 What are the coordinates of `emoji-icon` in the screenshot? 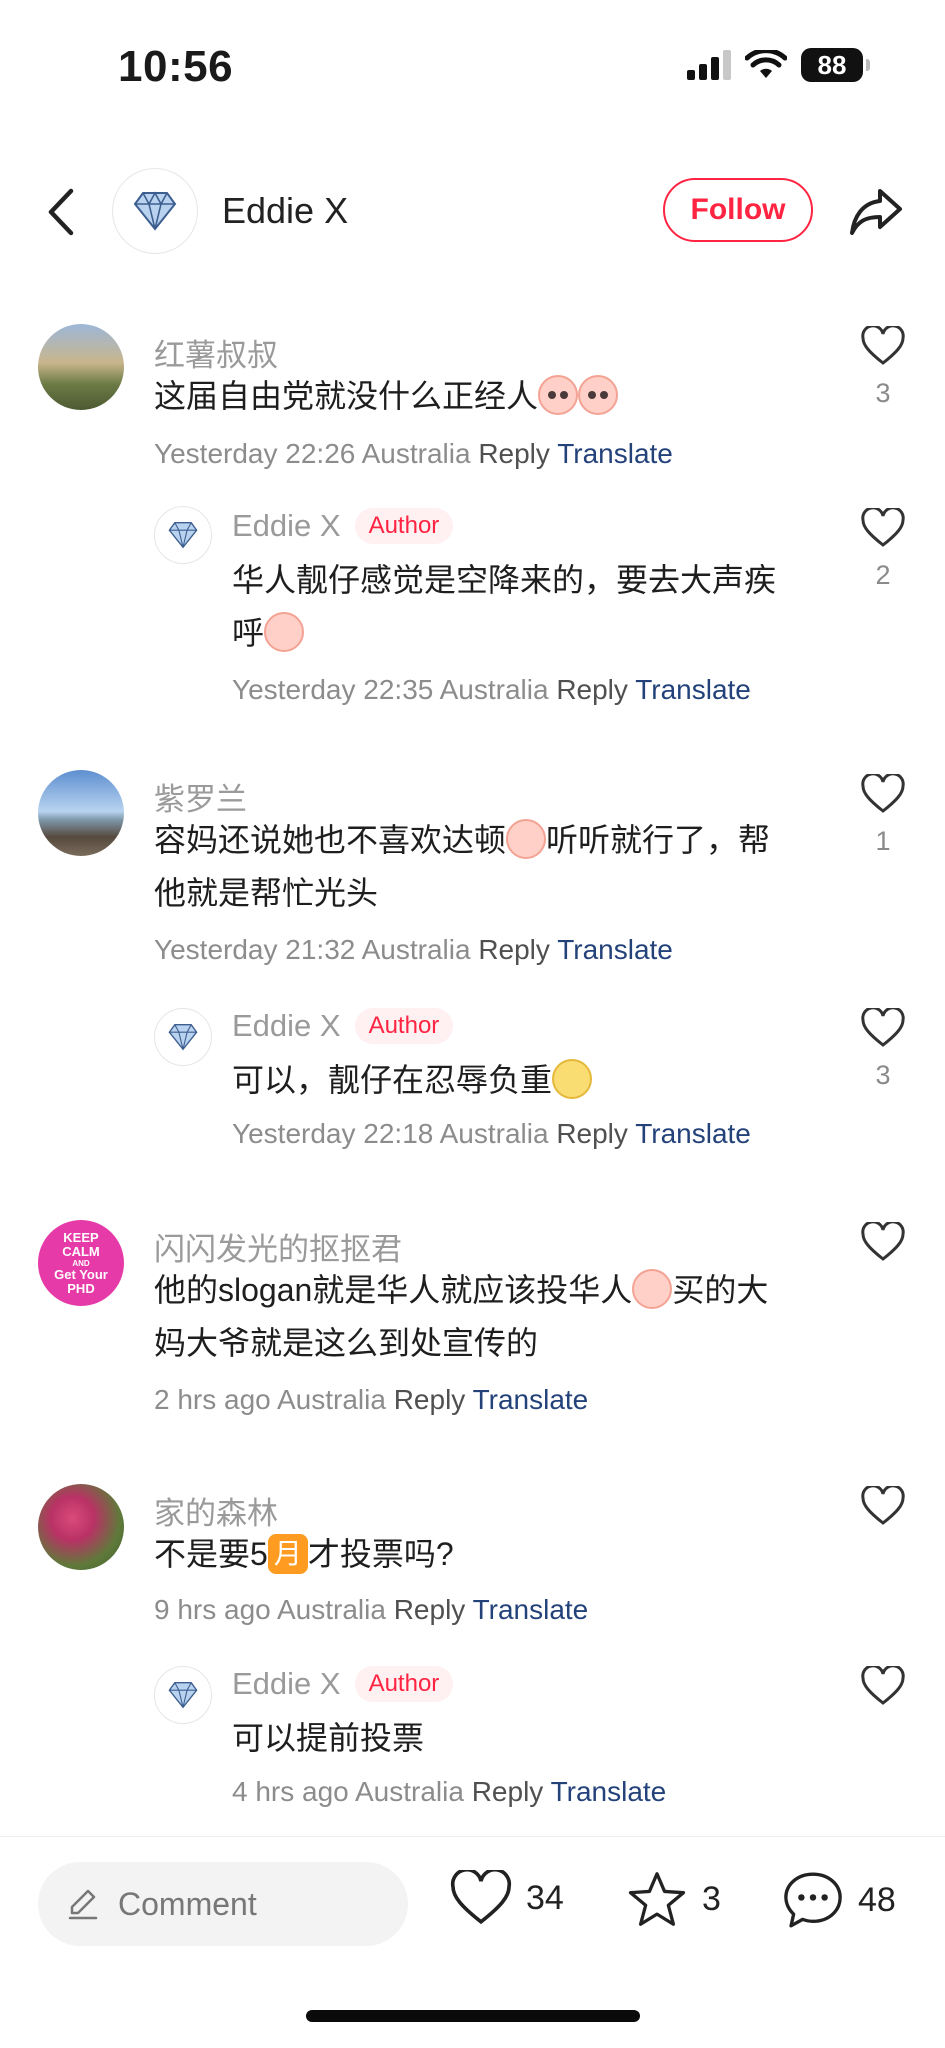 It's located at (572, 1079).